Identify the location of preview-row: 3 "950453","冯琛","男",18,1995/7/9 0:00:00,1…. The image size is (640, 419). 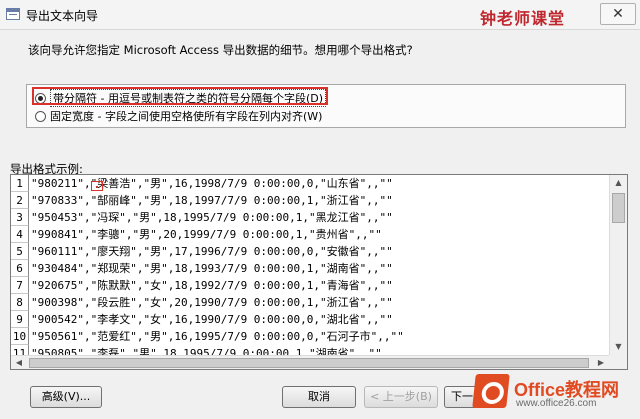
(310, 217).